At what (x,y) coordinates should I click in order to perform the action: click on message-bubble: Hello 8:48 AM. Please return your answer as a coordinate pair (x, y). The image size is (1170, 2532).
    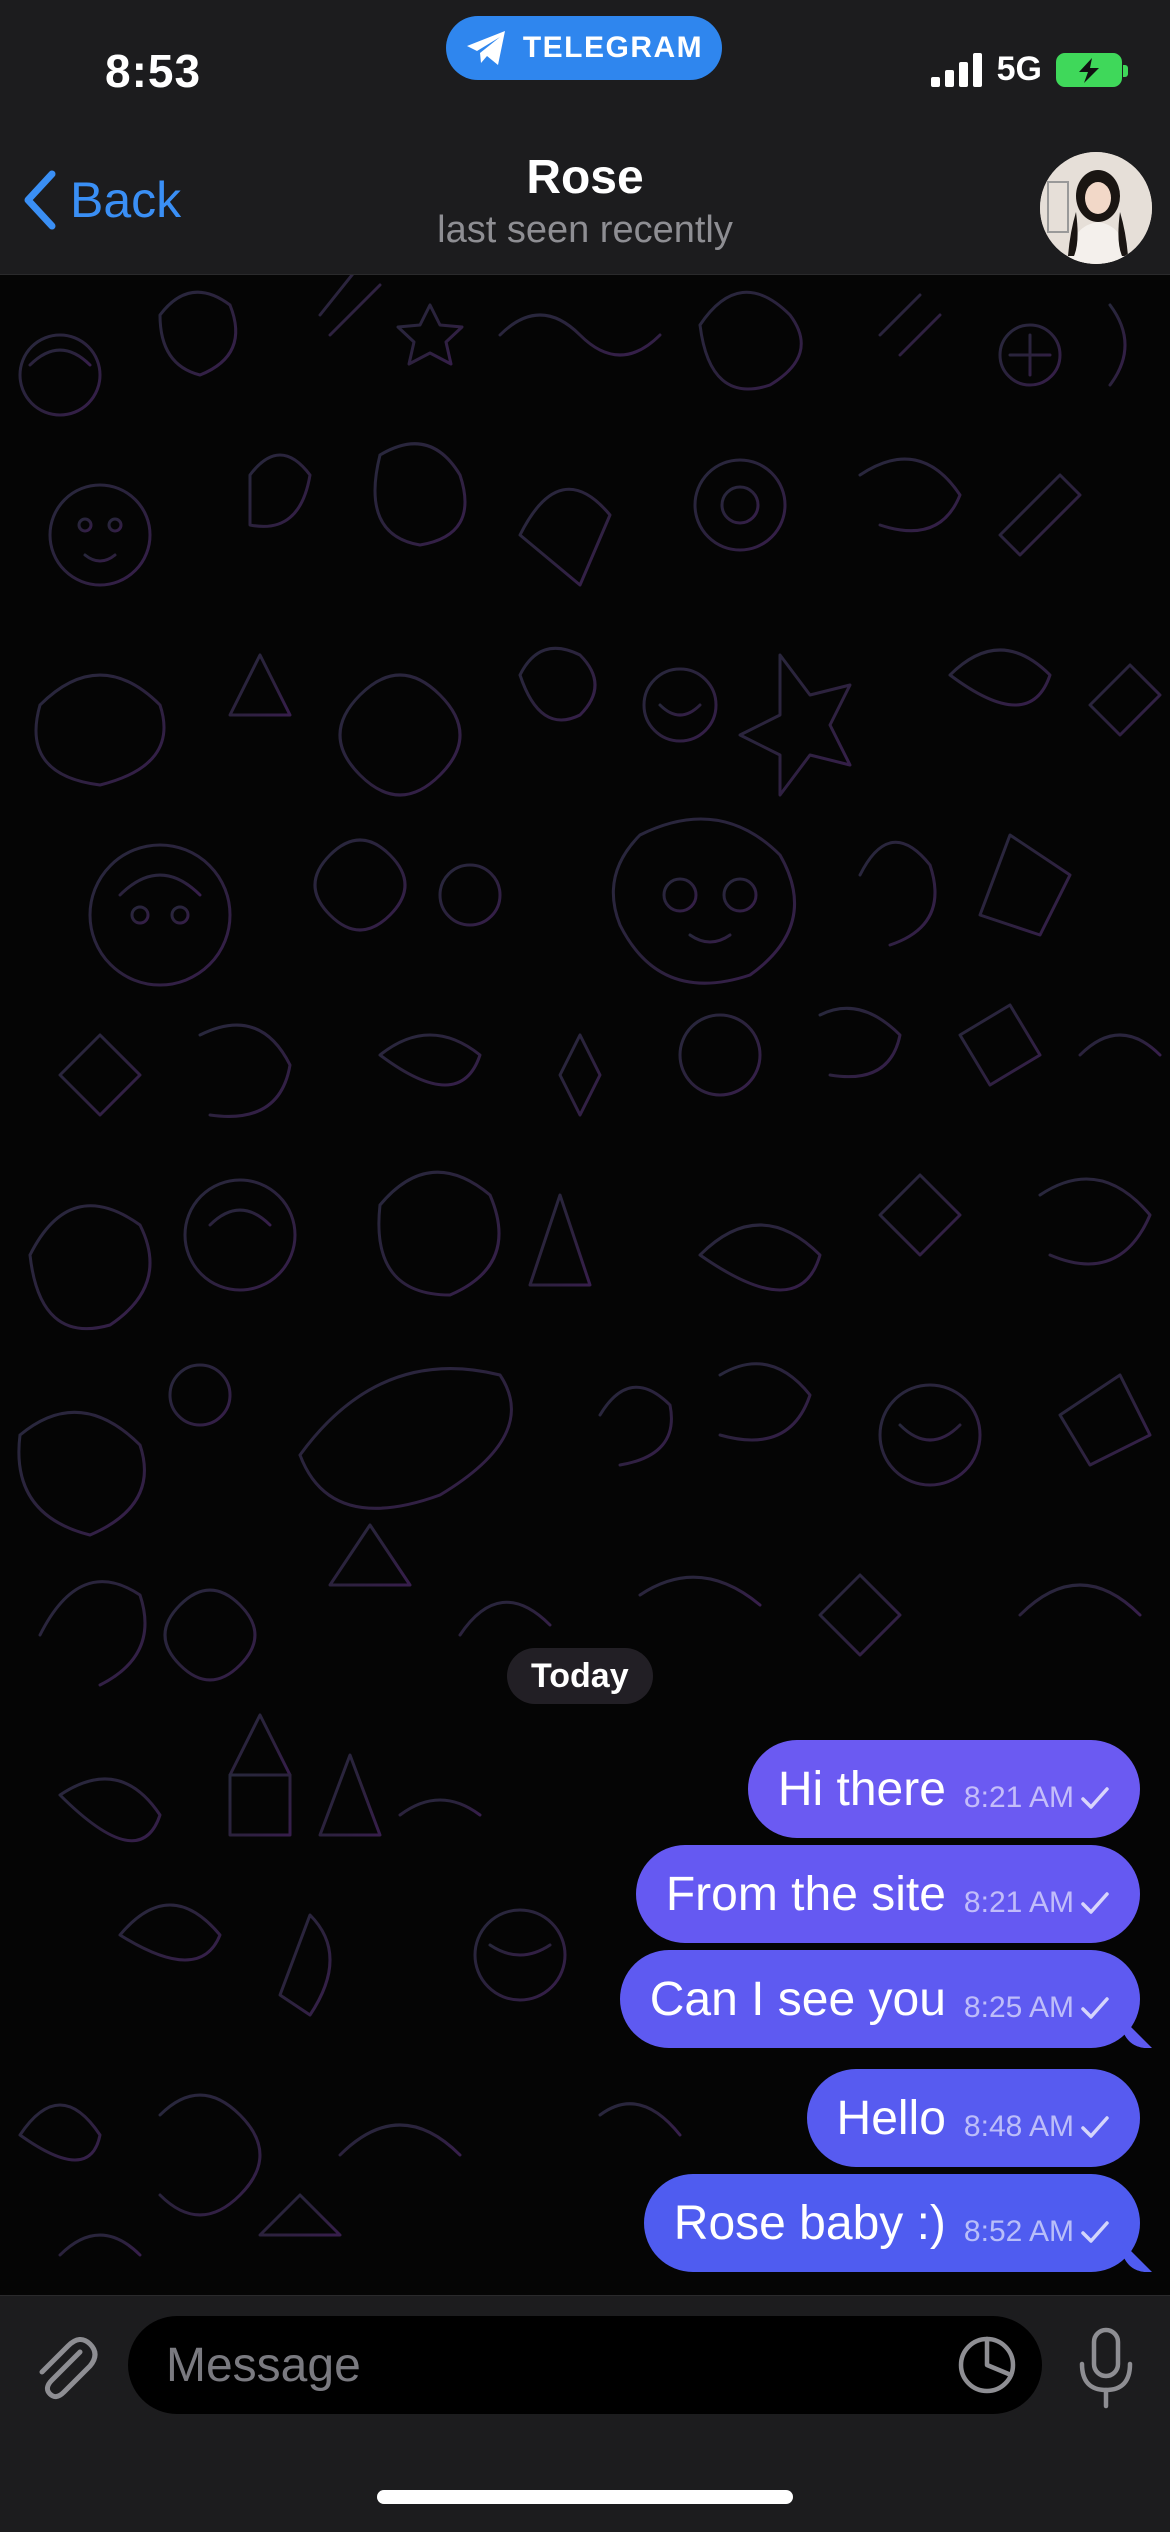
    Looking at the image, I should click on (973, 2118).